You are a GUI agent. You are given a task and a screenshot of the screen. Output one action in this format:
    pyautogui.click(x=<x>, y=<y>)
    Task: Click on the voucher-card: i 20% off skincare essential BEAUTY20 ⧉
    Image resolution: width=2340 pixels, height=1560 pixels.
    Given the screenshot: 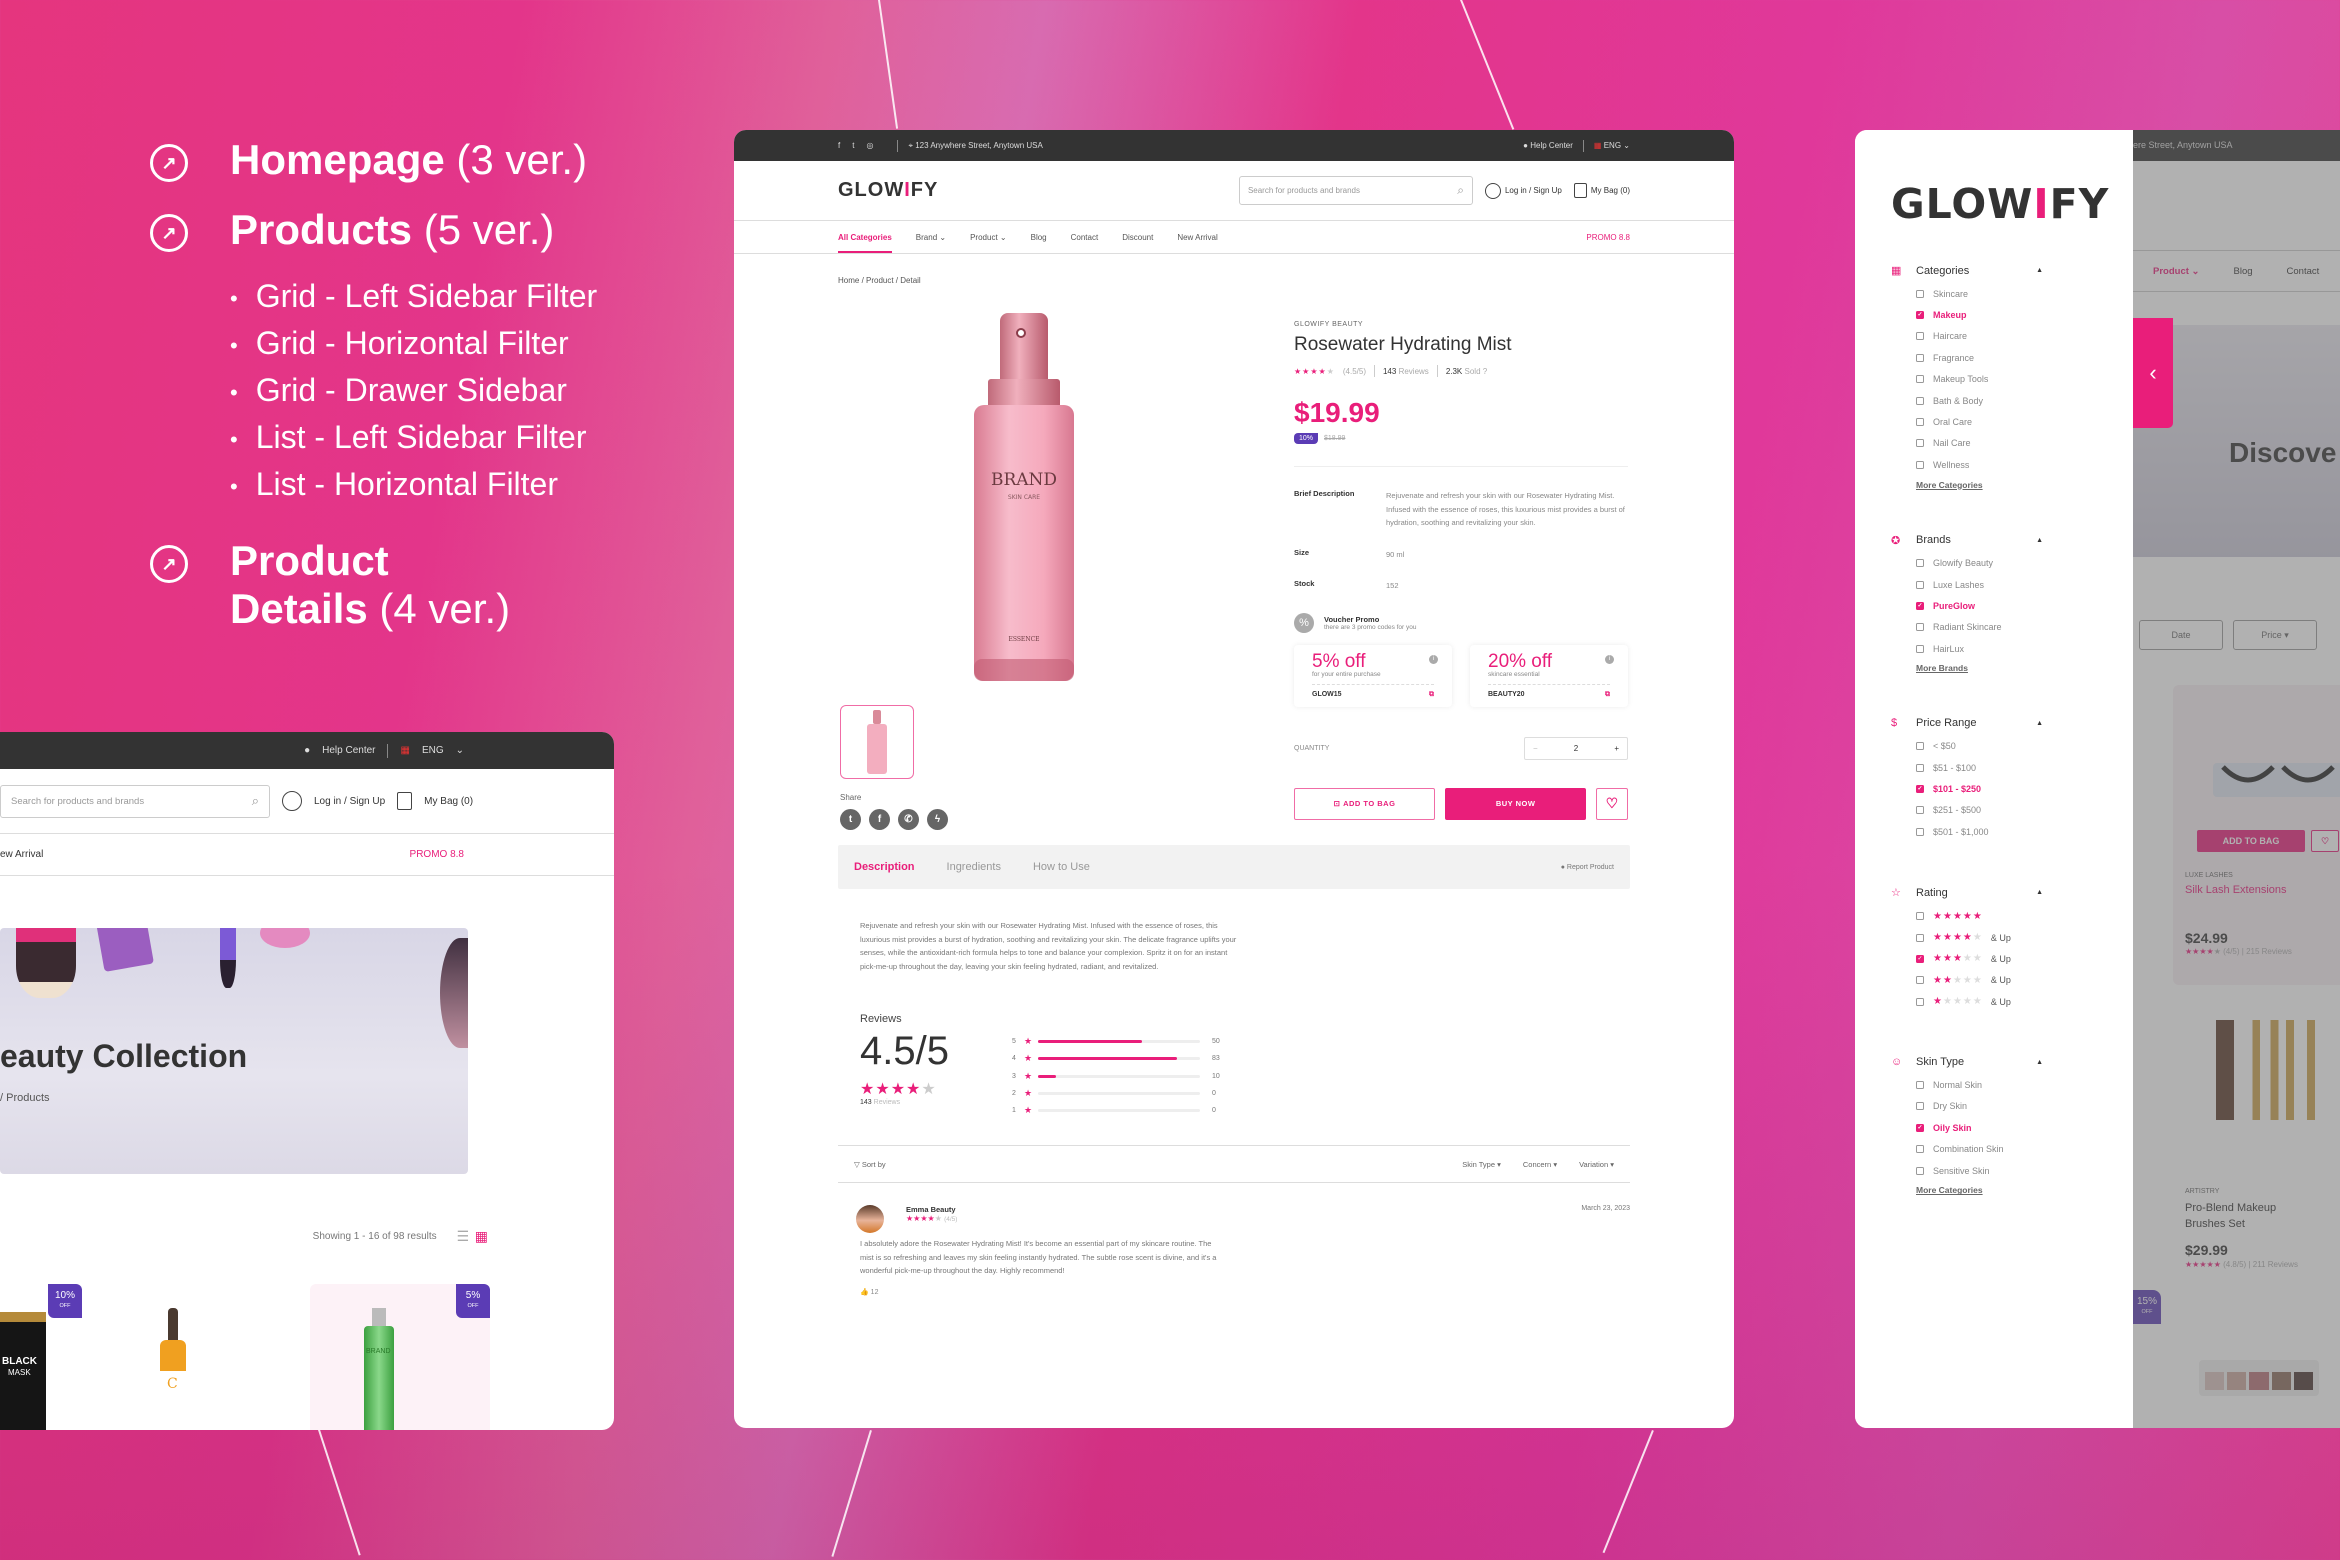 What is the action you would take?
    pyautogui.click(x=1549, y=676)
    